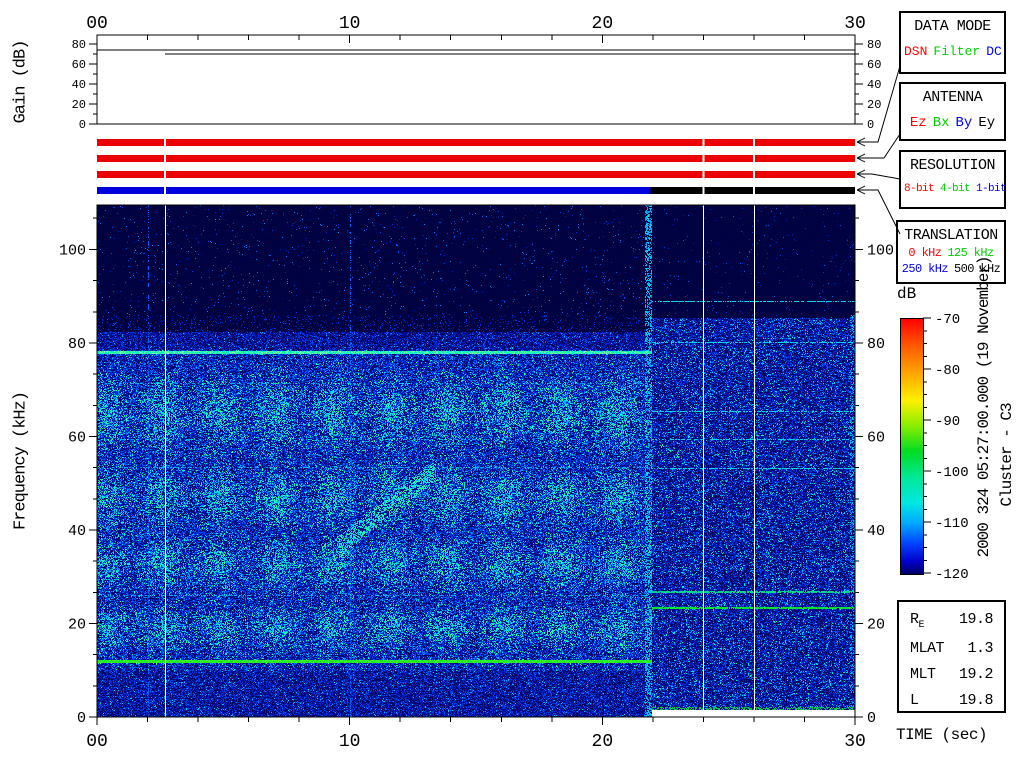 This screenshot has width=1024, height=768. Describe the element at coordinates (603, 742) in the screenshot. I see `time-bottom-tick-label: 20` at that location.